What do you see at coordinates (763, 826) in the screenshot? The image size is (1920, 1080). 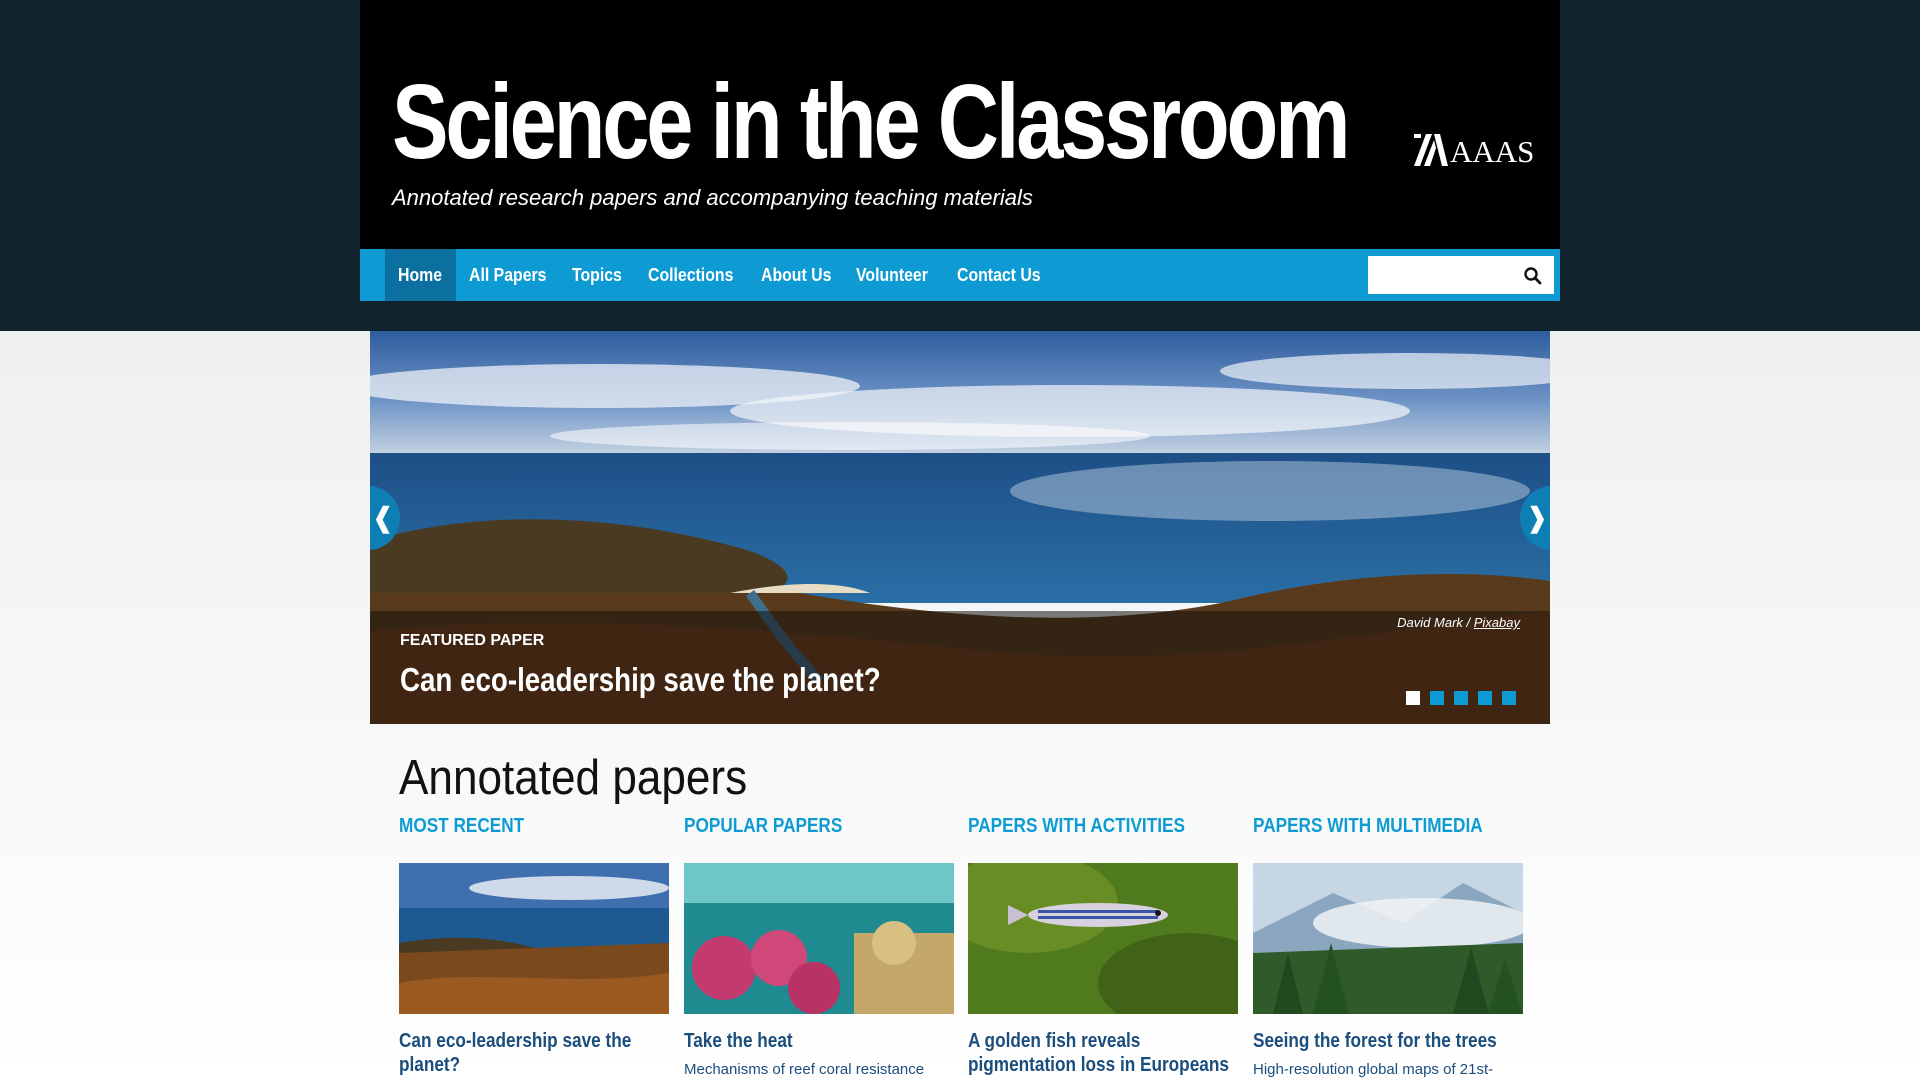 I see `column-title: POPULAR PAPERS` at bounding box center [763, 826].